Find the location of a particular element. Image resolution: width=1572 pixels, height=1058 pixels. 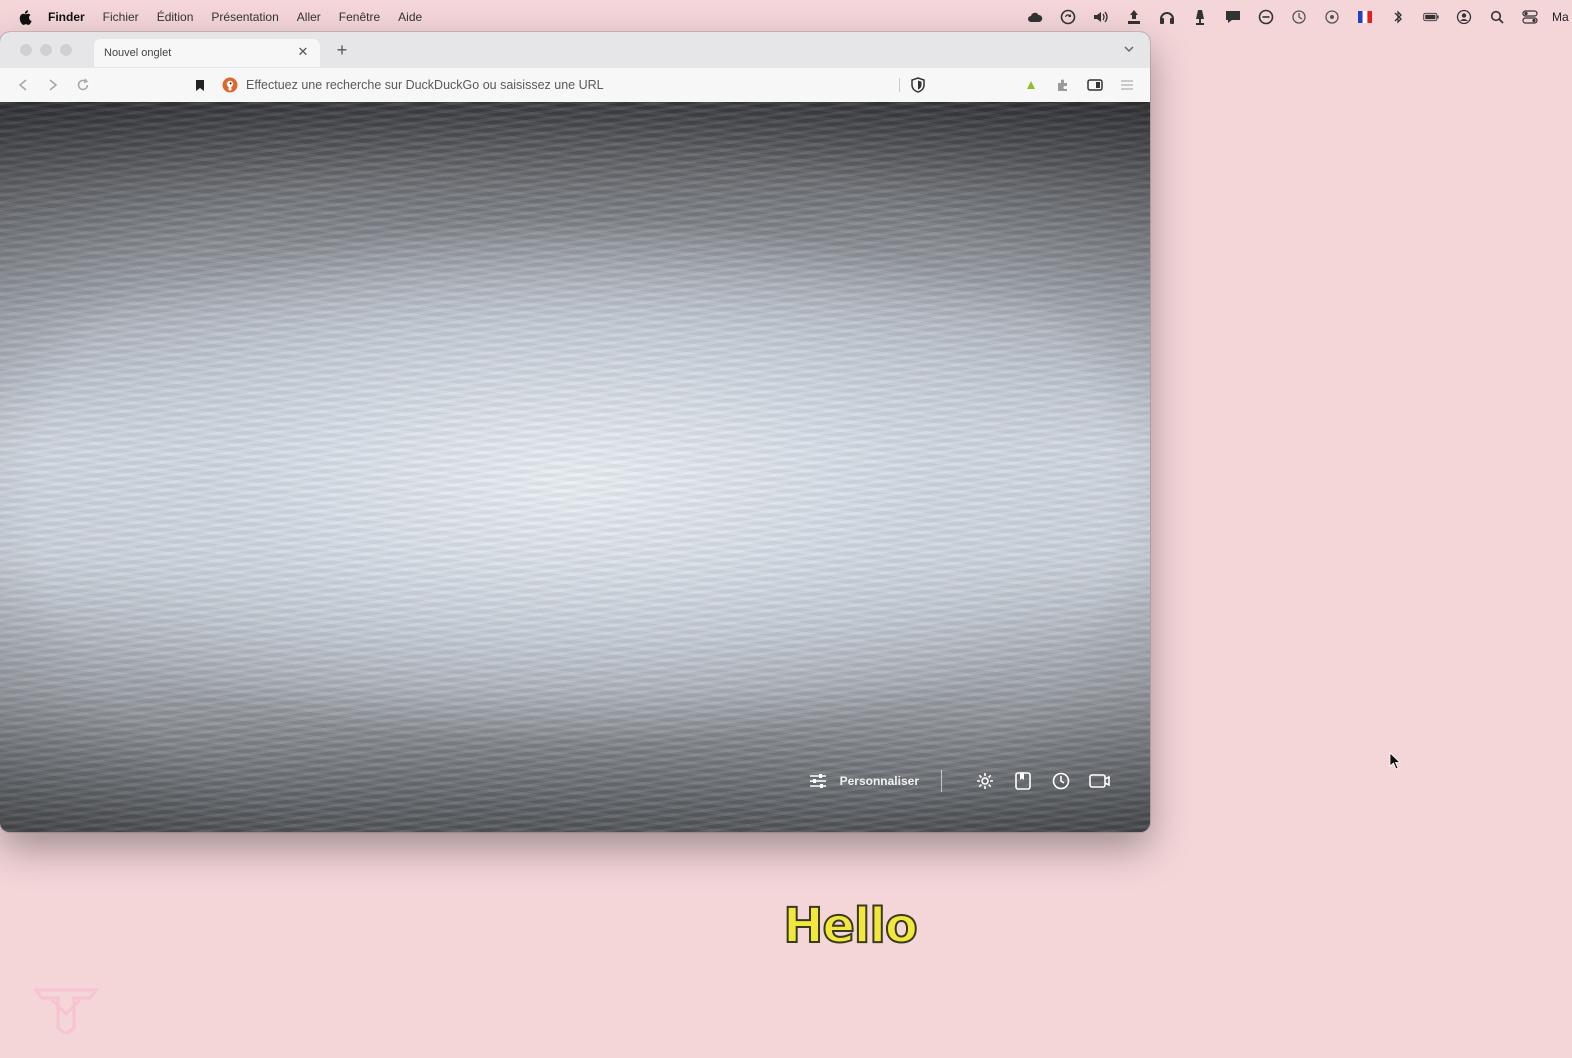

new-tab-button: + is located at coordinates (342, 50).